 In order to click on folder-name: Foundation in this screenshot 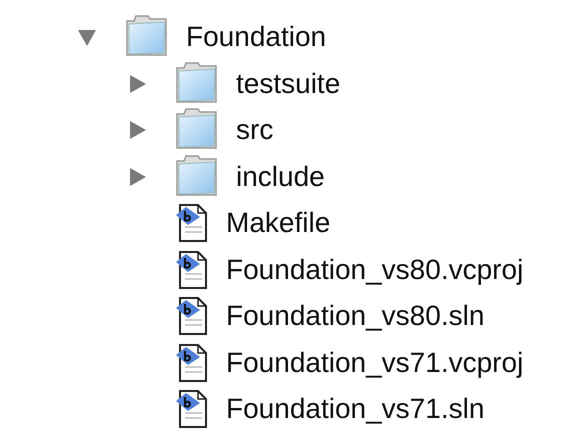, I will do `click(256, 37)`.